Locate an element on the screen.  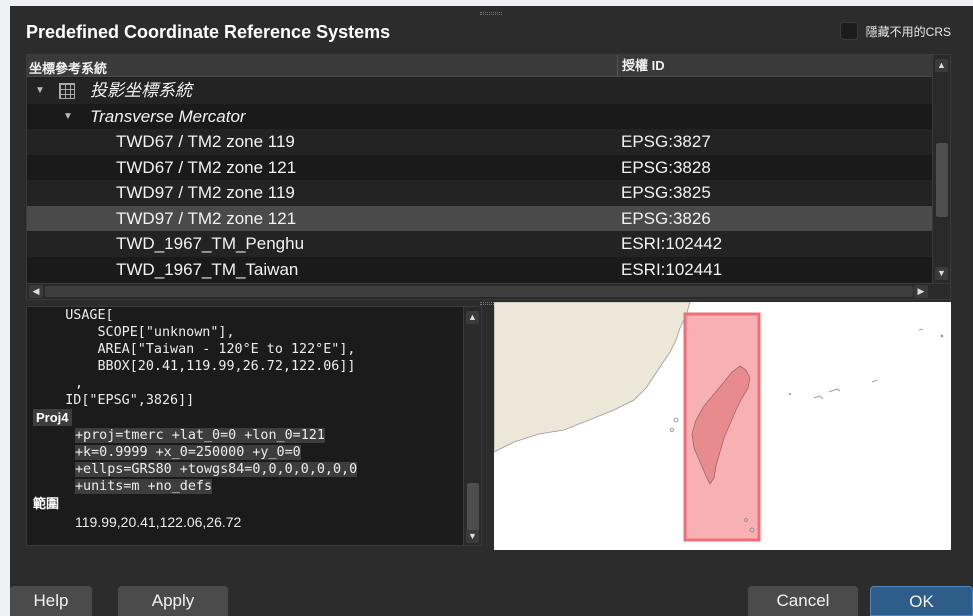
group-label: 投影坐標系統 is located at coordinates (141, 90).